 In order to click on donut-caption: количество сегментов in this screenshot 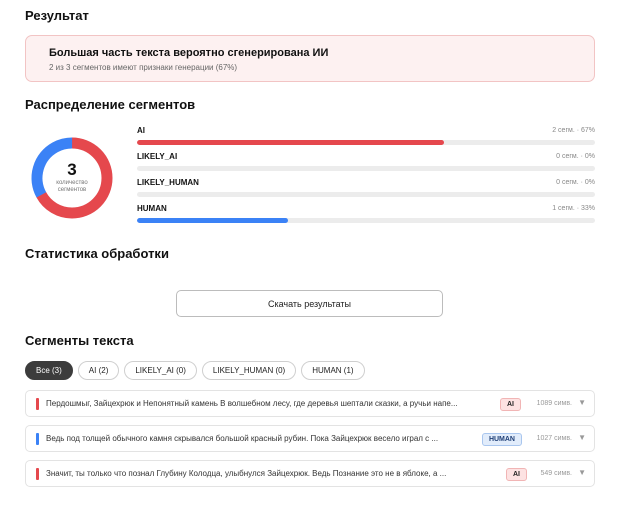, I will do `click(72, 187)`.